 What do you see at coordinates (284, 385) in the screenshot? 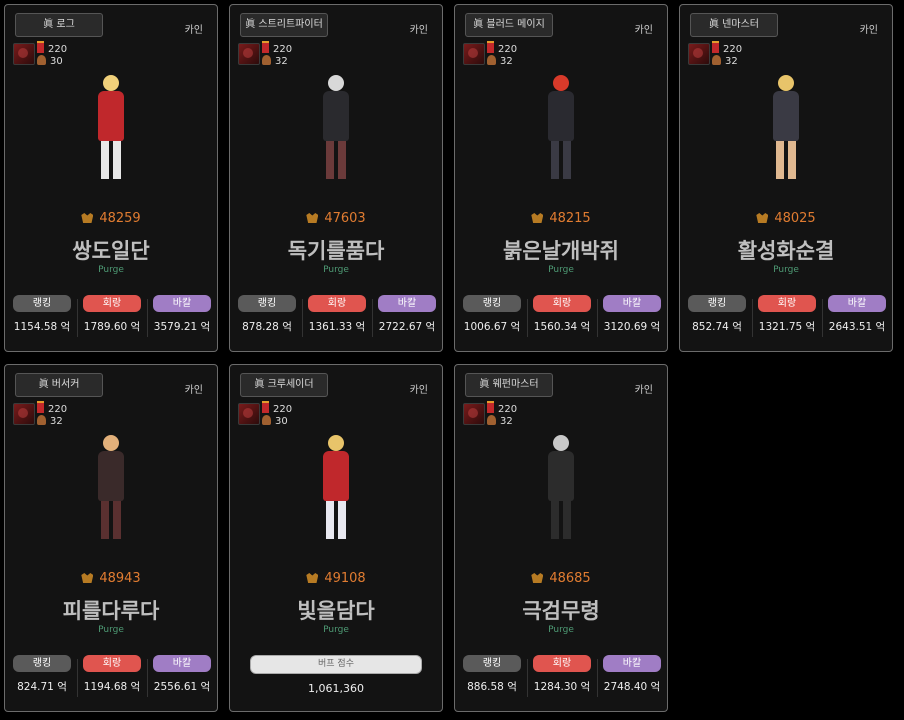
I see `class-tag: 眞 크루세이더` at bounding box center [284, 385].